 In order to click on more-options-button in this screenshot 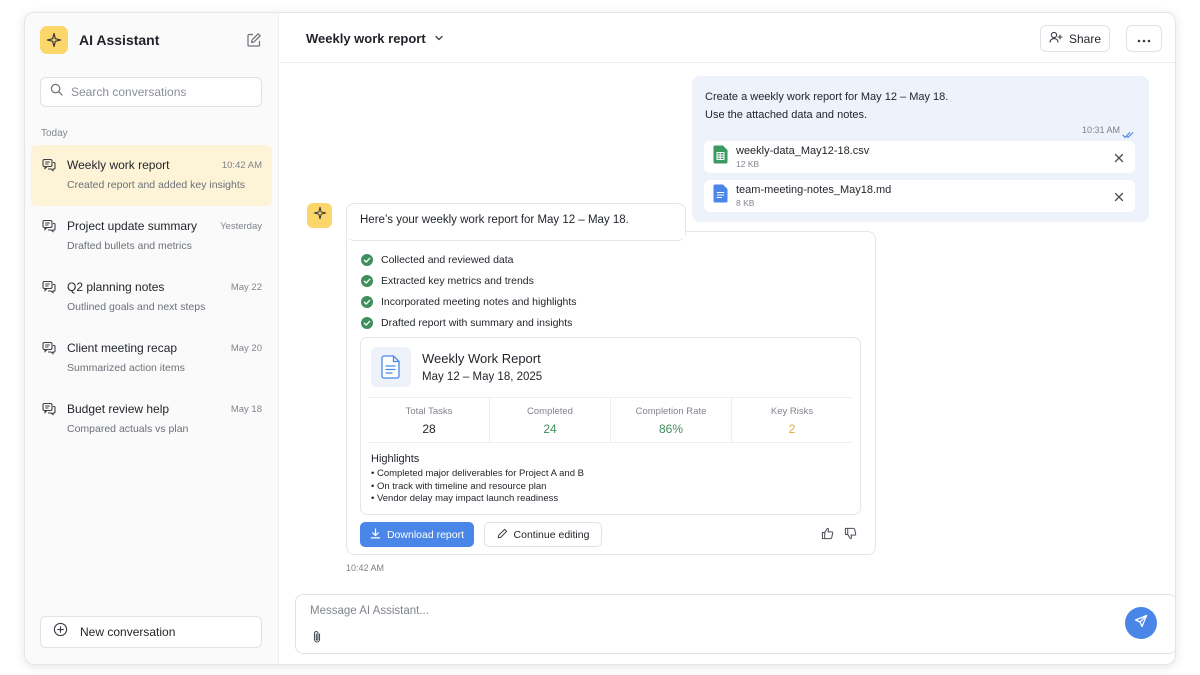, I will do `click(1144, 38)`.